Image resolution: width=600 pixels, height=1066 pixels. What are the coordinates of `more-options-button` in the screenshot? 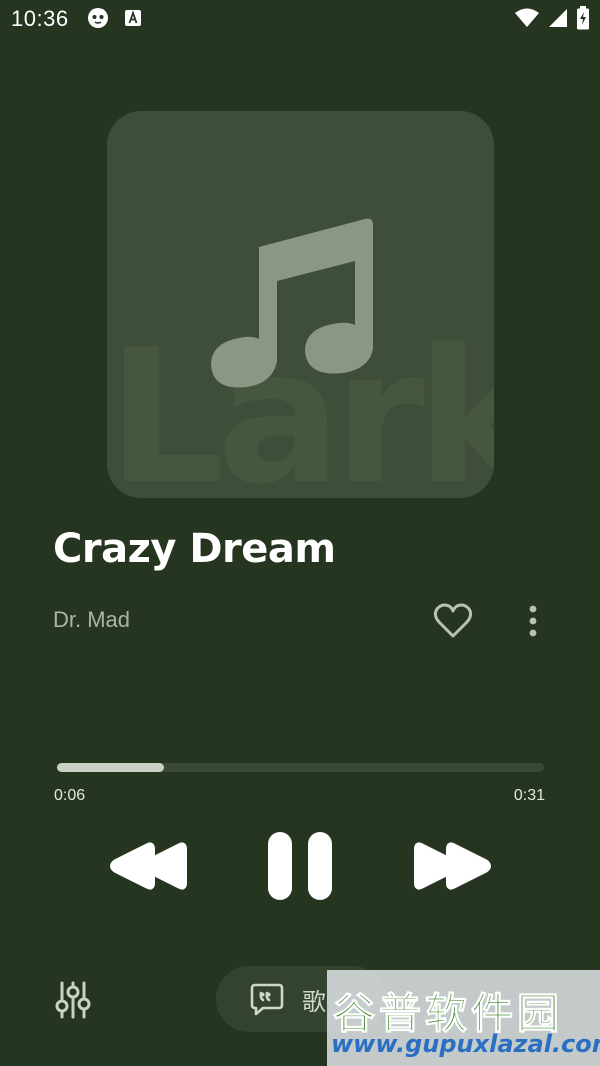 It's located at (533, 621).